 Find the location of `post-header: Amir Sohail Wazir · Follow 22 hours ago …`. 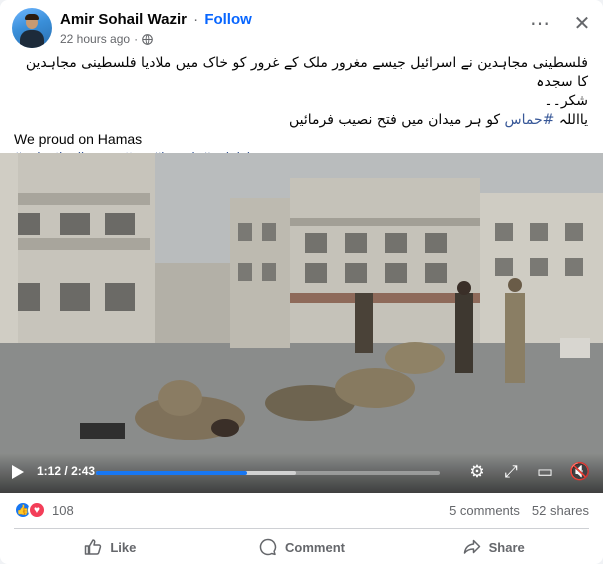

post-header: Amir Sohail Wazir · Follow 22 hours ago … is located at coordinates (302, 28).